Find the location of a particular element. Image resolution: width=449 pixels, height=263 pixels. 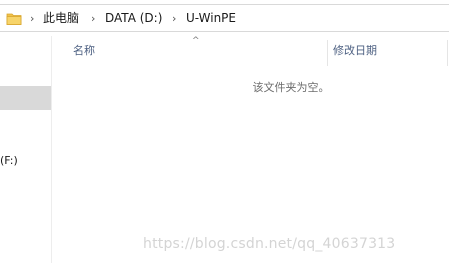

column-header-date-modified: 修改日期 is located at coordinates (390, 53).